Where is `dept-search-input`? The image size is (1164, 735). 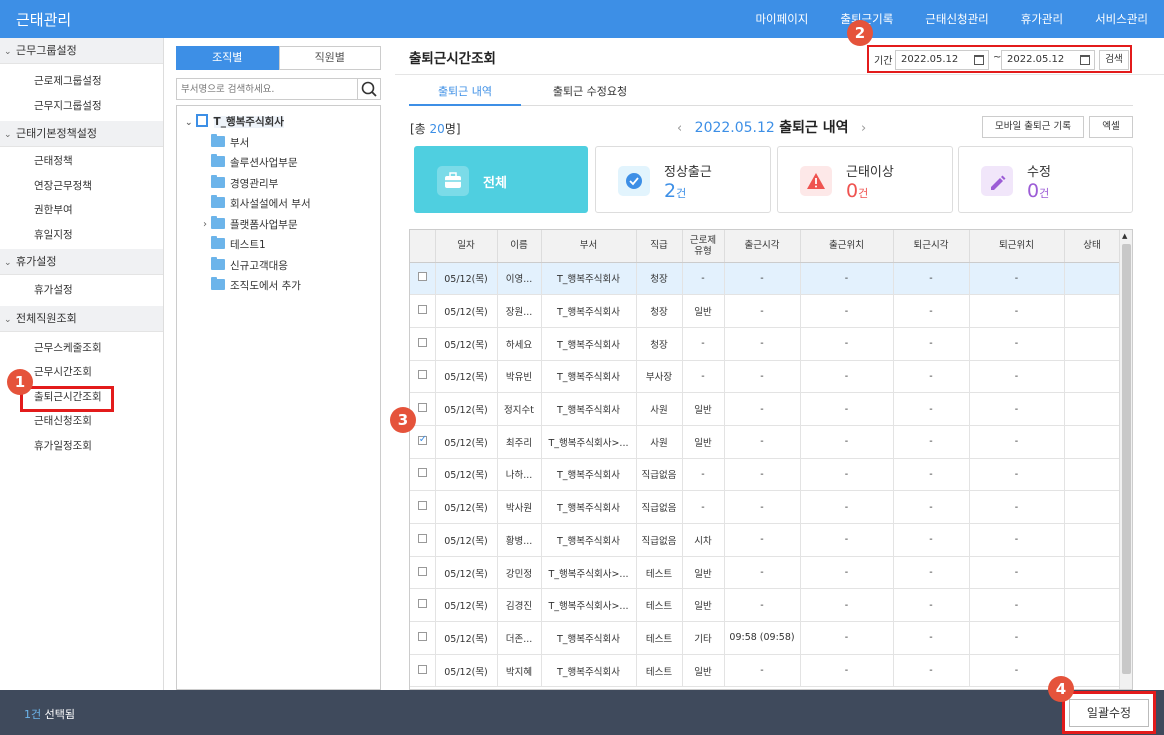 dept-search-input is located at coordinates (267, 89).